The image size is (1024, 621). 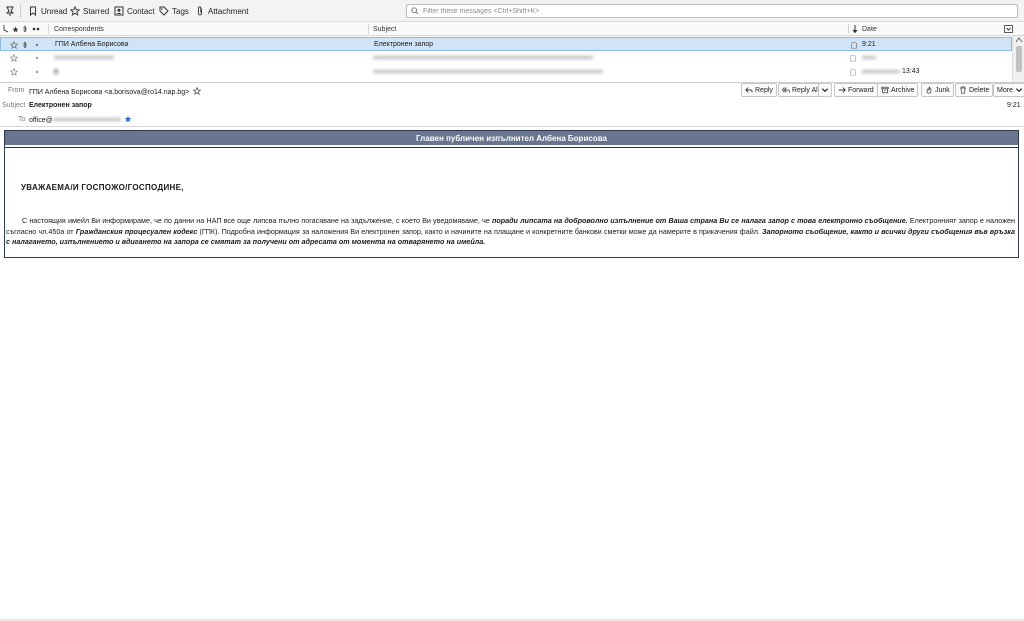 I want to click on forward-button: Forward, so click(x=856, y=90).